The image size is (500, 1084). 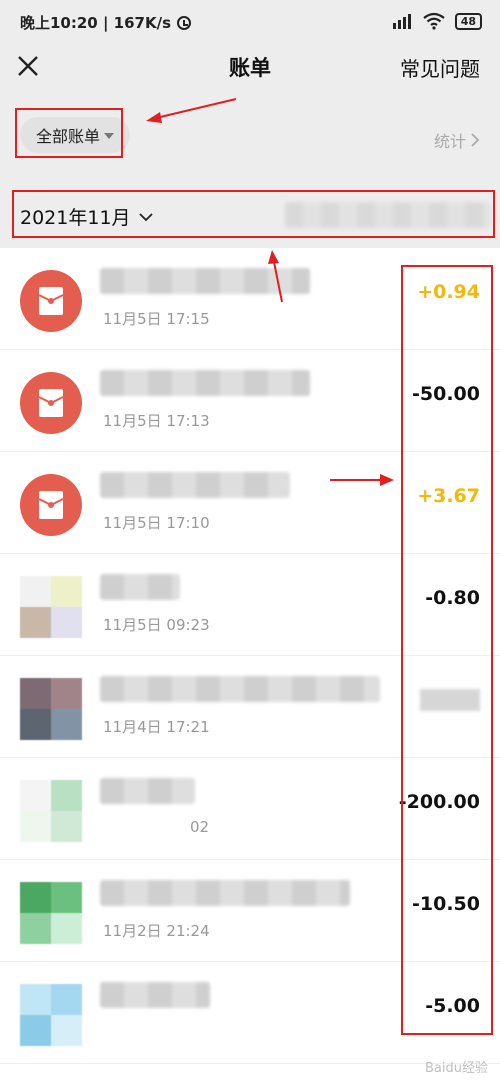 I want to click on status-time-speed: 晚上10:20 | 167K/s, so click(x=96, y=23).